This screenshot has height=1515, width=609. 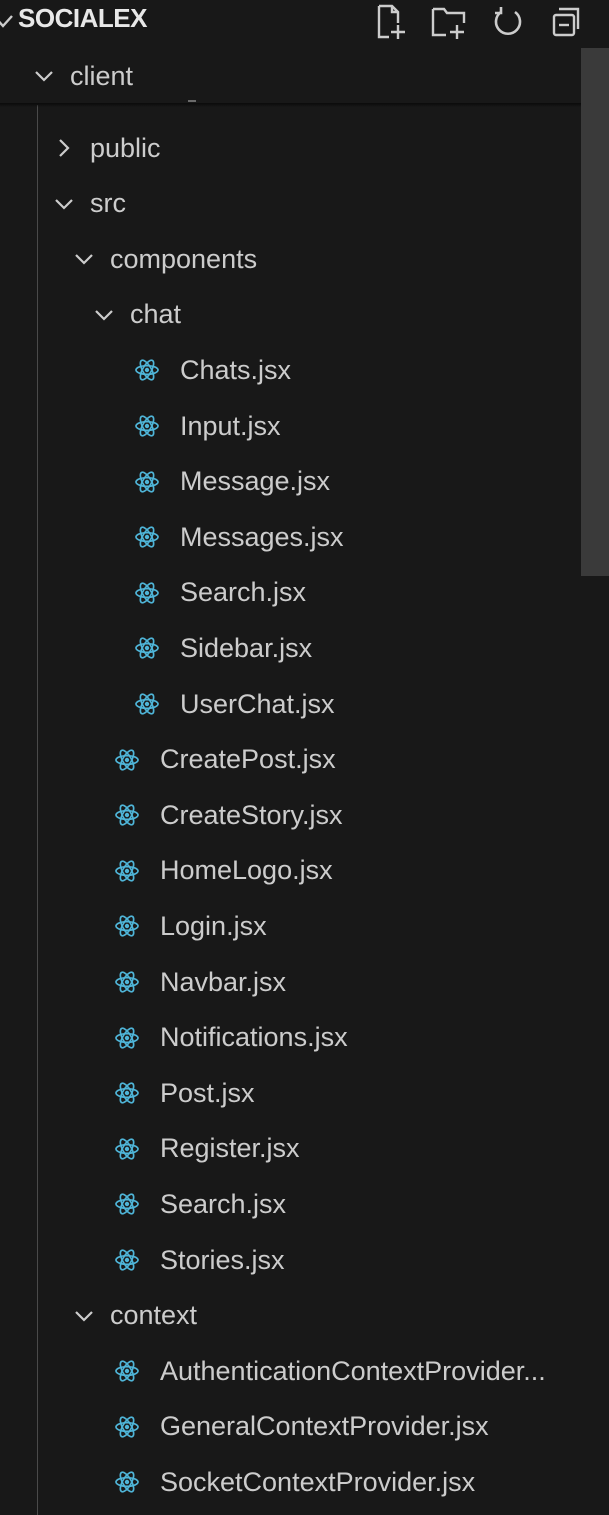 I want to click on section-title: SOCIALEX, so click(x=82, y=18).